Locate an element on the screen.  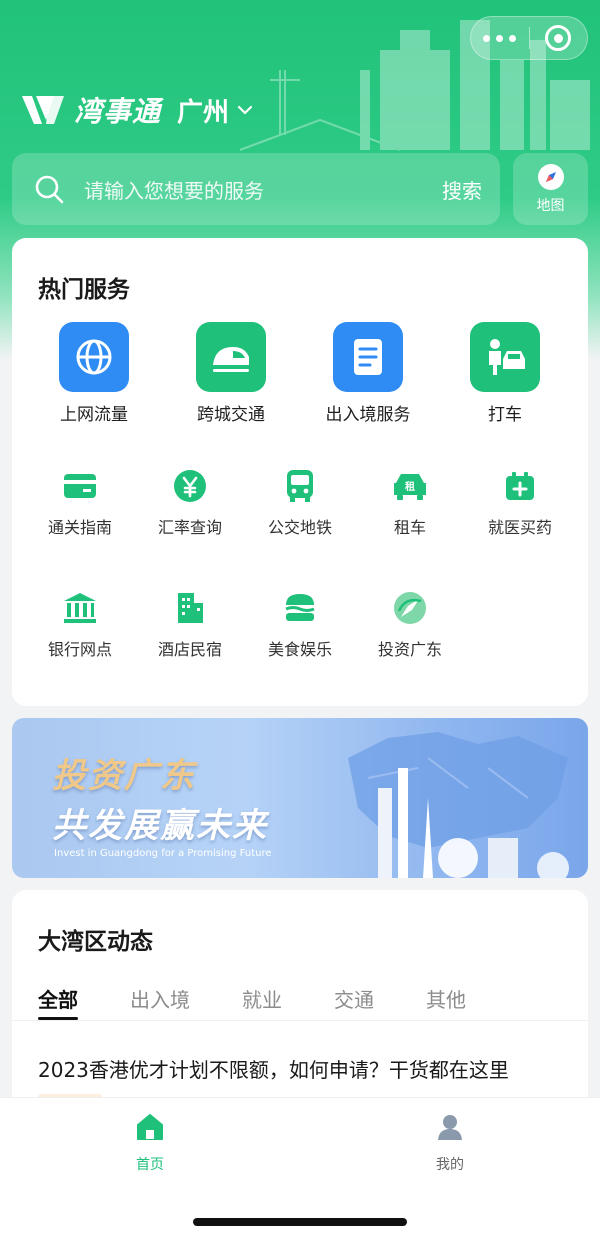
rental-badge: 租 is located at coordinates (410, 486).